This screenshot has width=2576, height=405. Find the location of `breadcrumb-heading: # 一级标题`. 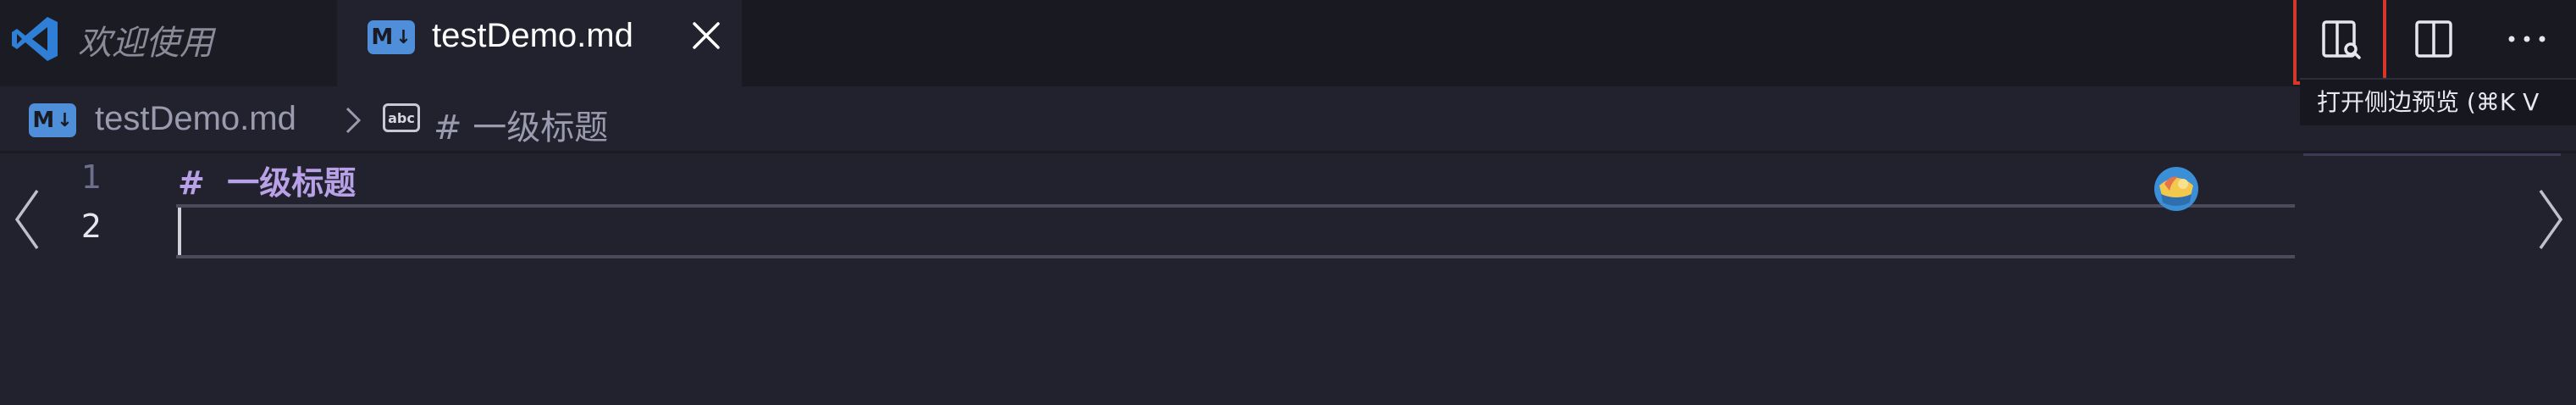

breadcrumb-heading: # 一级标题 is located at coordinates (521, 124).